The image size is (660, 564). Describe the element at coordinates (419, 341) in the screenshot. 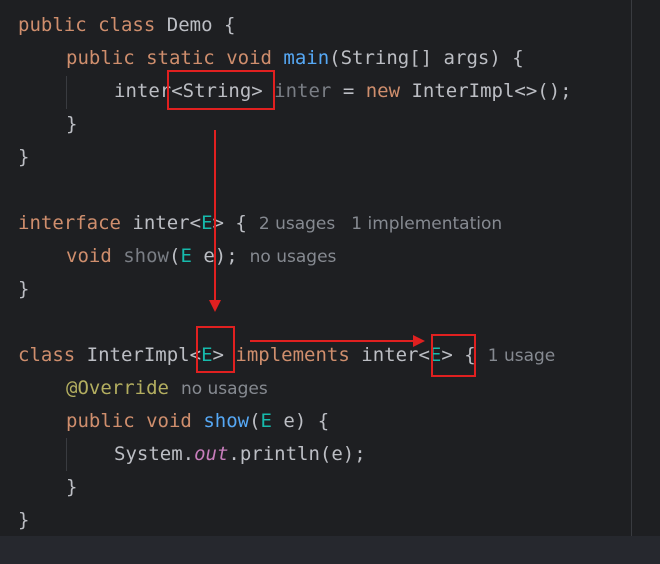

I see `right-arrow-head` at that location.